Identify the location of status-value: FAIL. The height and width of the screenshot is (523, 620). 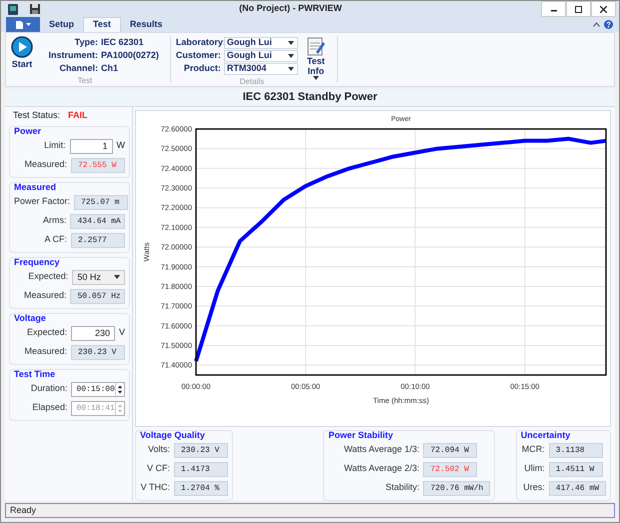
(78, 115).